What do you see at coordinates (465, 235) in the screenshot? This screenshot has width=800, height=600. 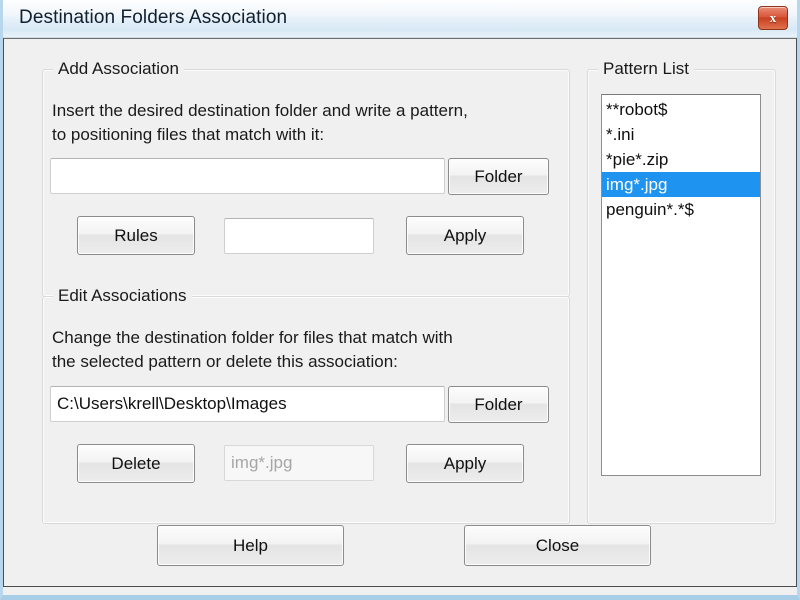 I see `add-apply-button: Apply` at bounding box center [465, 235].